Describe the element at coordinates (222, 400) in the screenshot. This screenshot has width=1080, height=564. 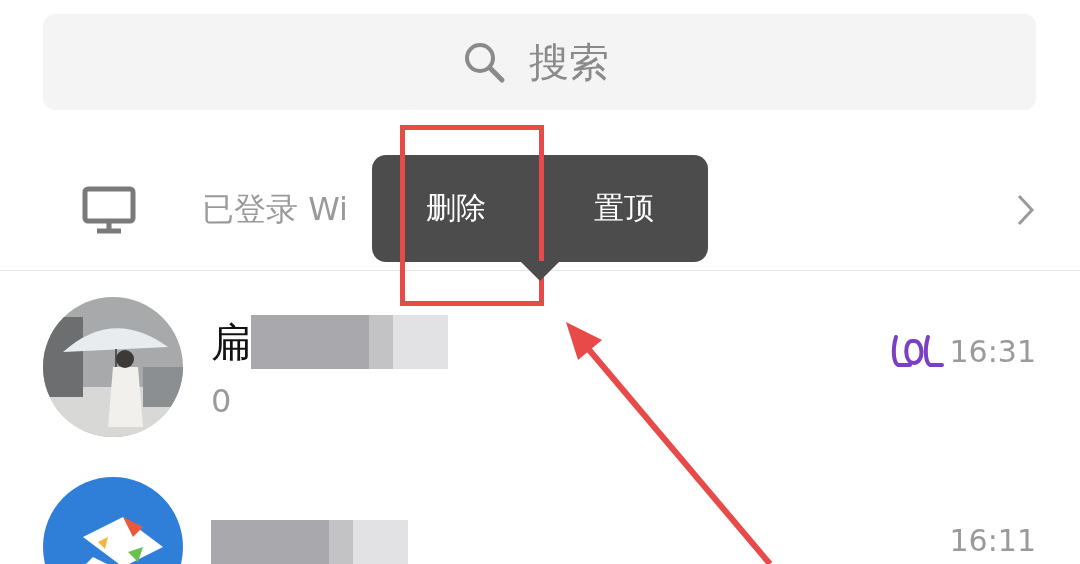
I see `message-preview: 0` at that location.